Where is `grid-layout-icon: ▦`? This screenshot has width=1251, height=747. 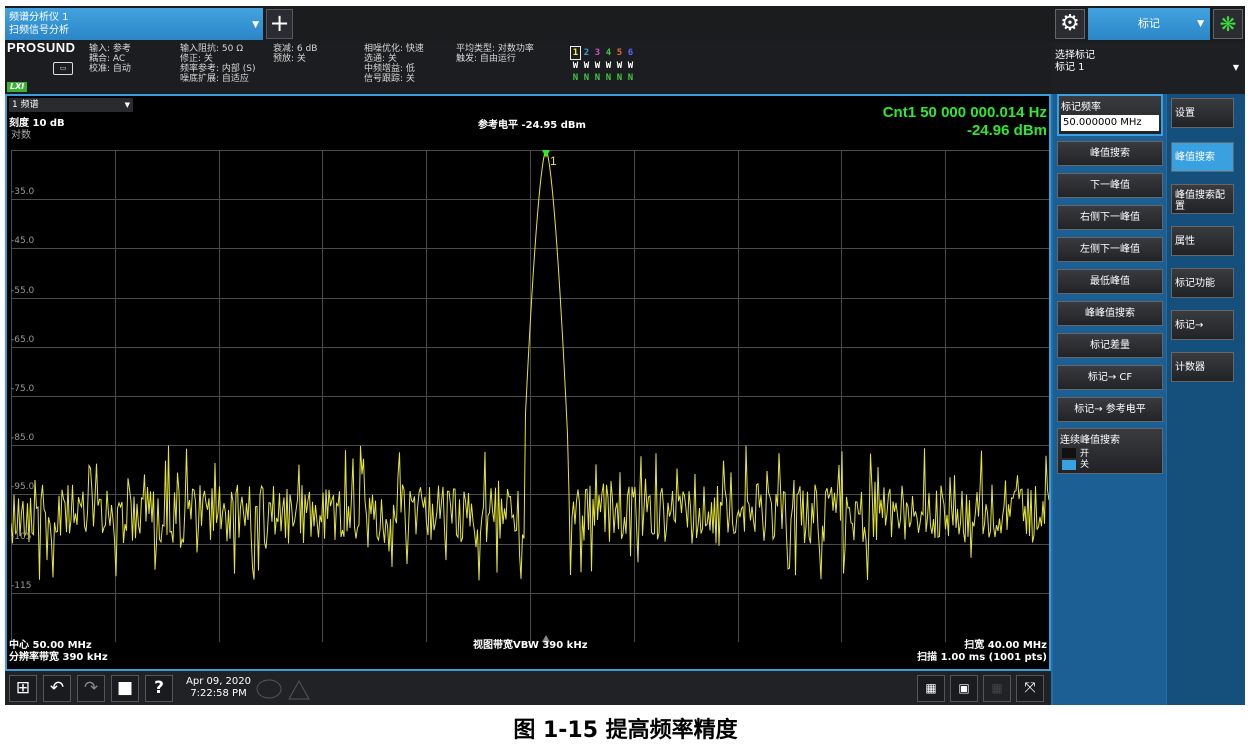
grid-layout-icon: ▦ is located at coordinates (931, 688).